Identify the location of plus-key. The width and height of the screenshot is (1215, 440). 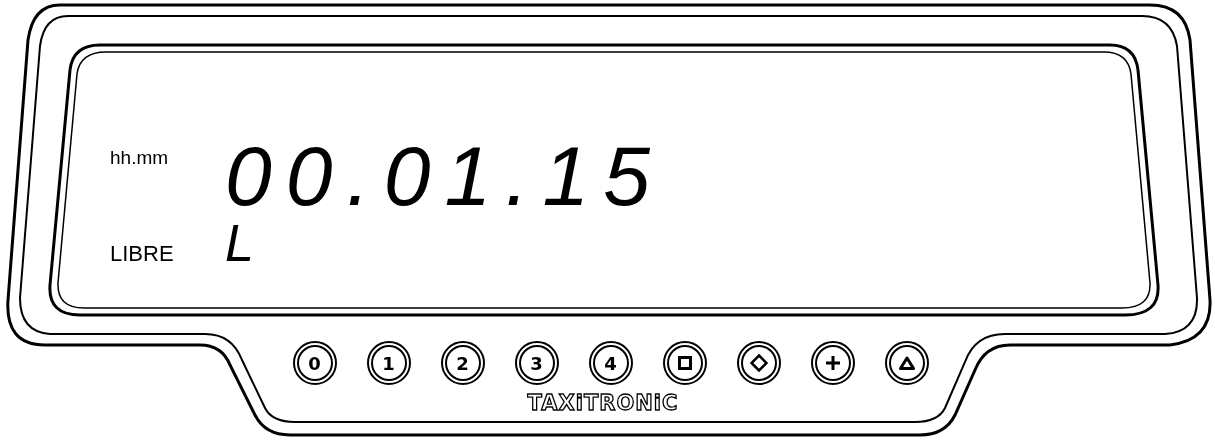
(832, 363).